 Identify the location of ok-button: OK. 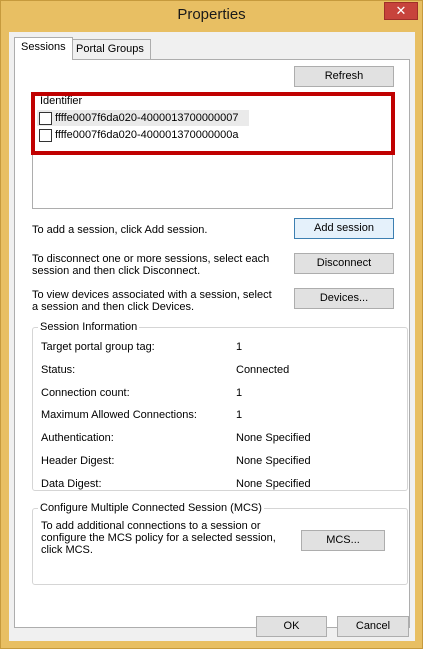
(291, 626).